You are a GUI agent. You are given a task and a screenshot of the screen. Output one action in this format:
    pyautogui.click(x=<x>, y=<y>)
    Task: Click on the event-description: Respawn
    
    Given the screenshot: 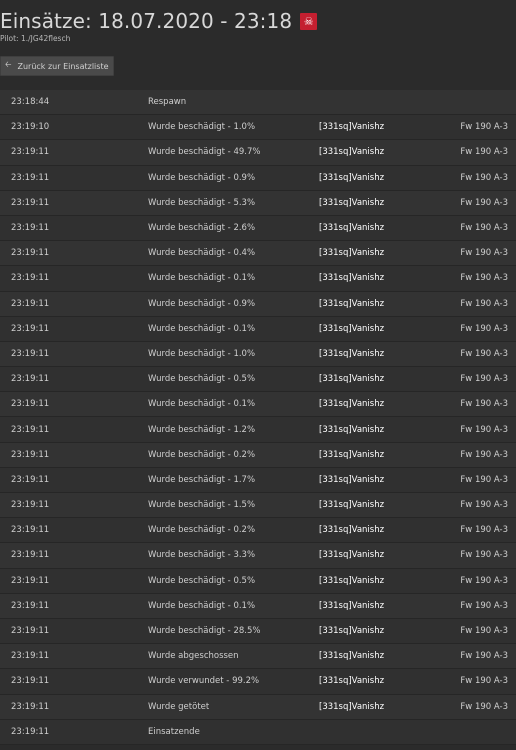 What is the action you would take?
    pyautogui.click(x=167, y=102)
    